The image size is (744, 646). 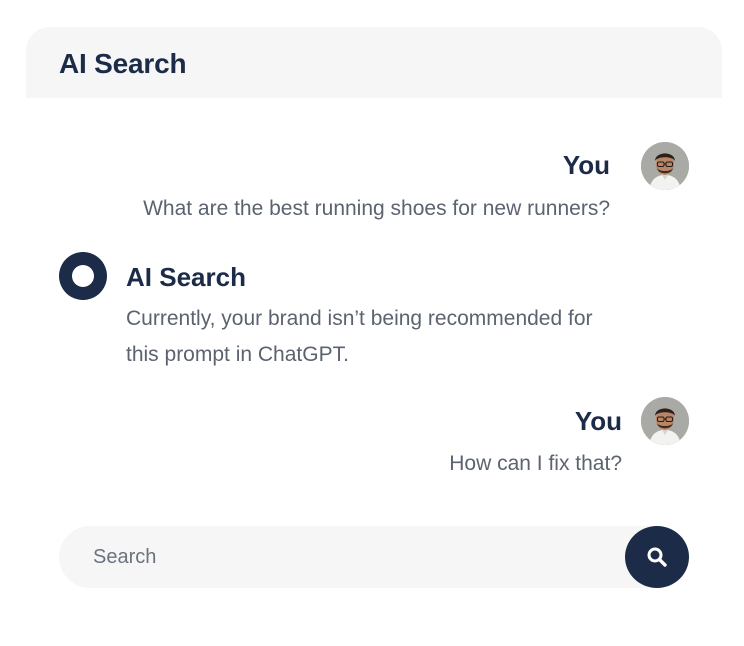 I want to click on search-button, so click(x=657, y=557).